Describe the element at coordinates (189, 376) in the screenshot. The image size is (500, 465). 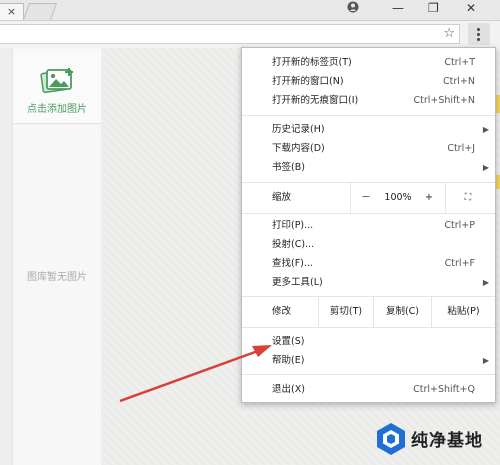
I see `arrow-shaft` at that location.